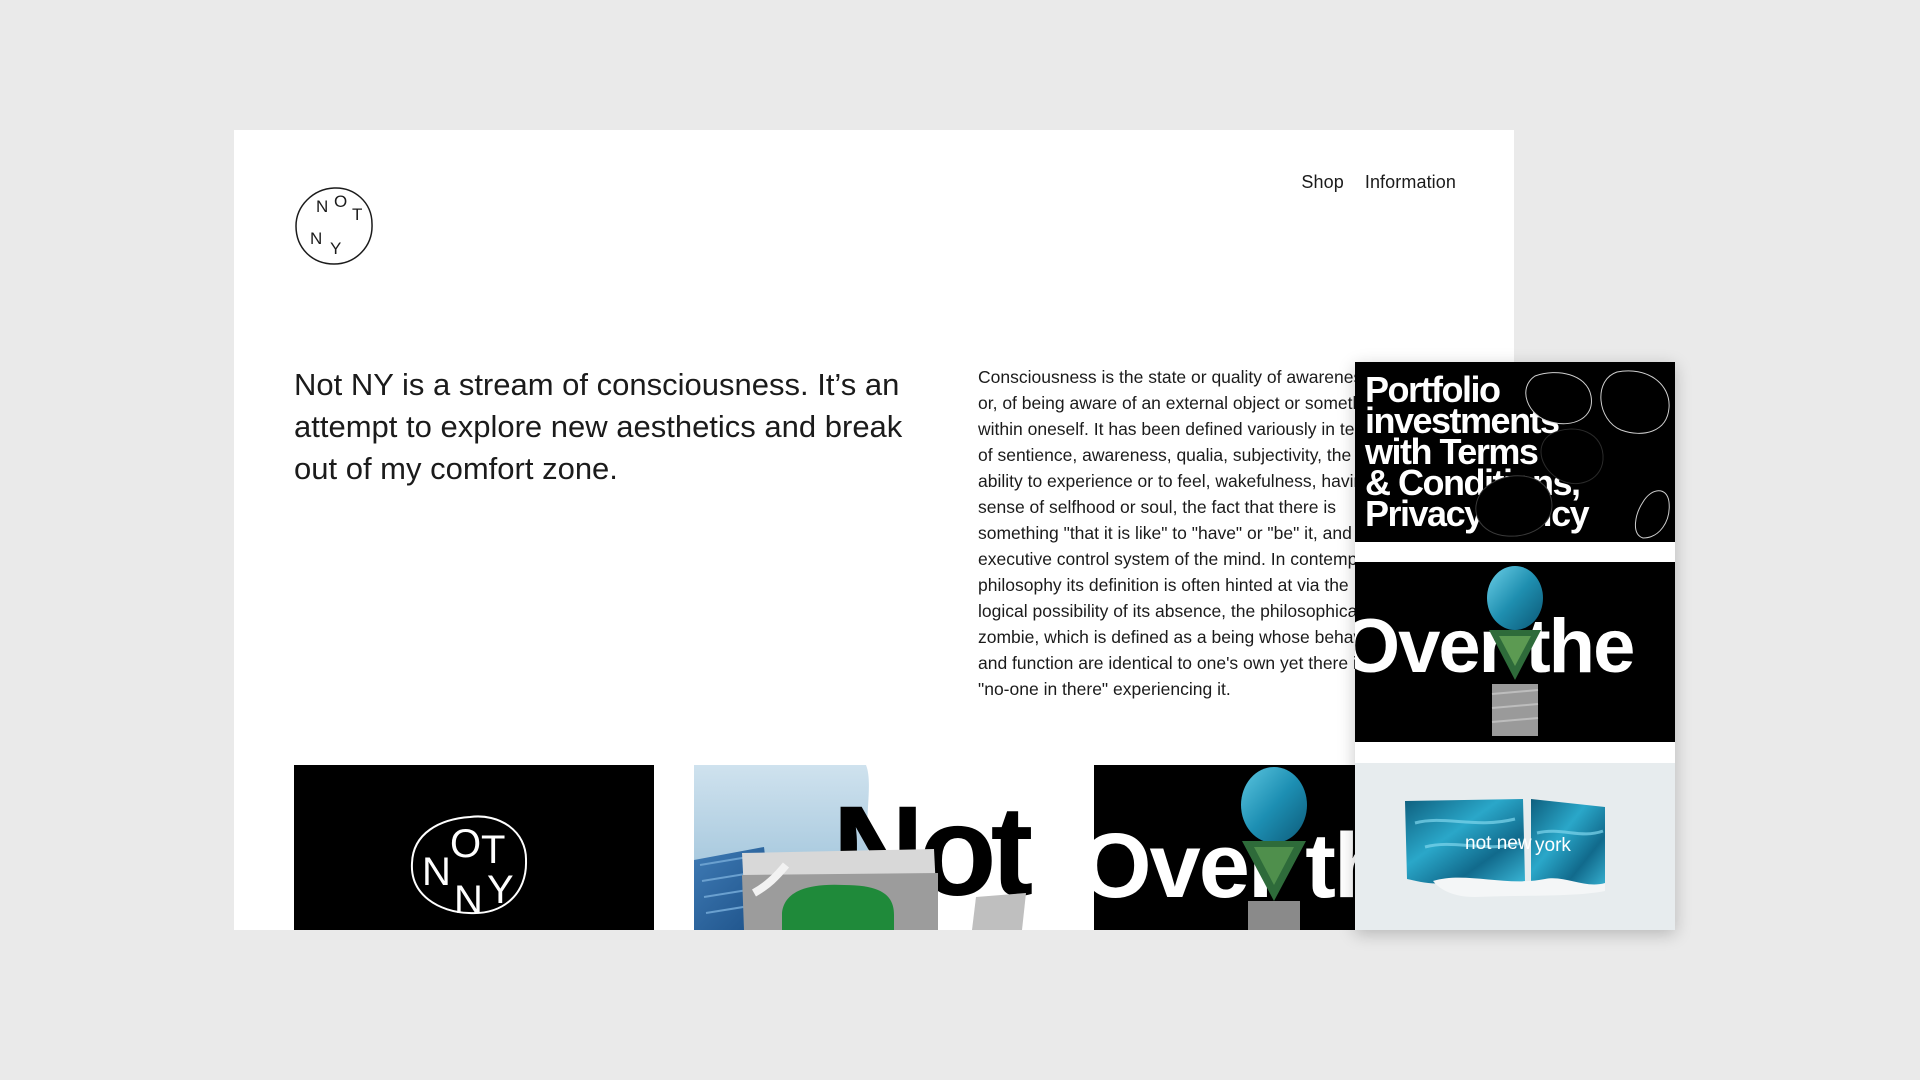 The width and height of the screenshot is (1920, 1080). What do you see at coordinates (1498, 843) in the screenshot?
I see `card-not-new-text: not new` at bounding box center [1498, 843].